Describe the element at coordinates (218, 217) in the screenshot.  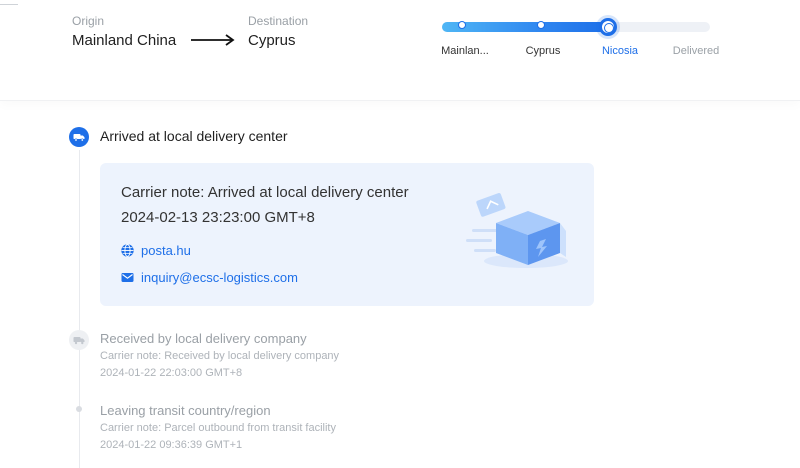
I see `event-timestamp: 2024-02-13 23:23:00 GMT+8` at that location.